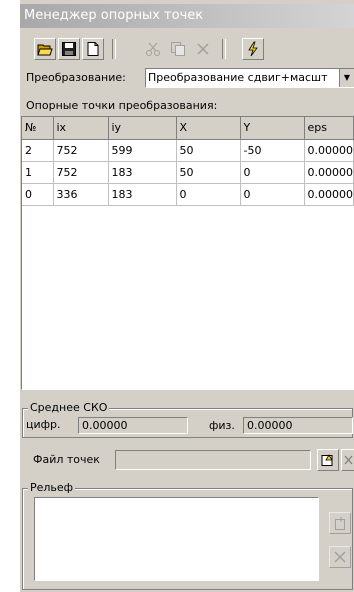 This screenshot has height=592, width=354. What do you see at coordinates (76, 77) in the screenshot?
I see `transform-label: Преобразование:` at bounding box center [76, 77].